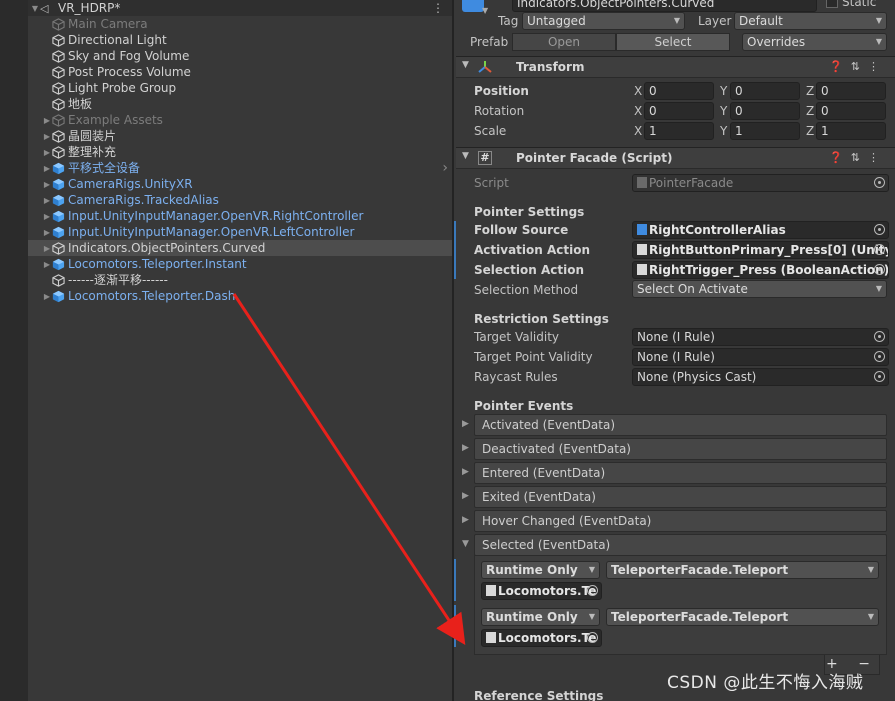  I want to click on selection-action-field: RightTrigger_Press (BooleanAction), so click(760, 270).